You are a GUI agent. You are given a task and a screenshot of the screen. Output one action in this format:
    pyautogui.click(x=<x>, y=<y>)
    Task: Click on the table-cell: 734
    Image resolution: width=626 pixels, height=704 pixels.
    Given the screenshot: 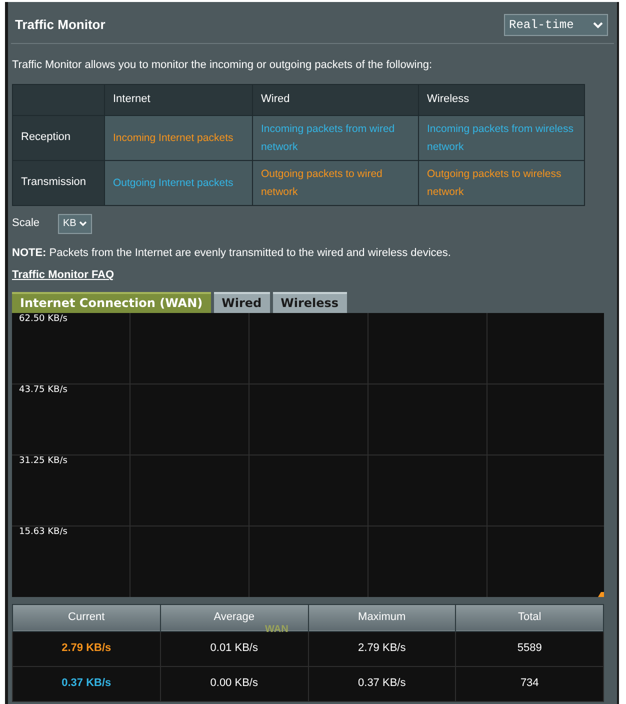 What is the action you would take?
    pyautogui.click(x=530, y=683)
    